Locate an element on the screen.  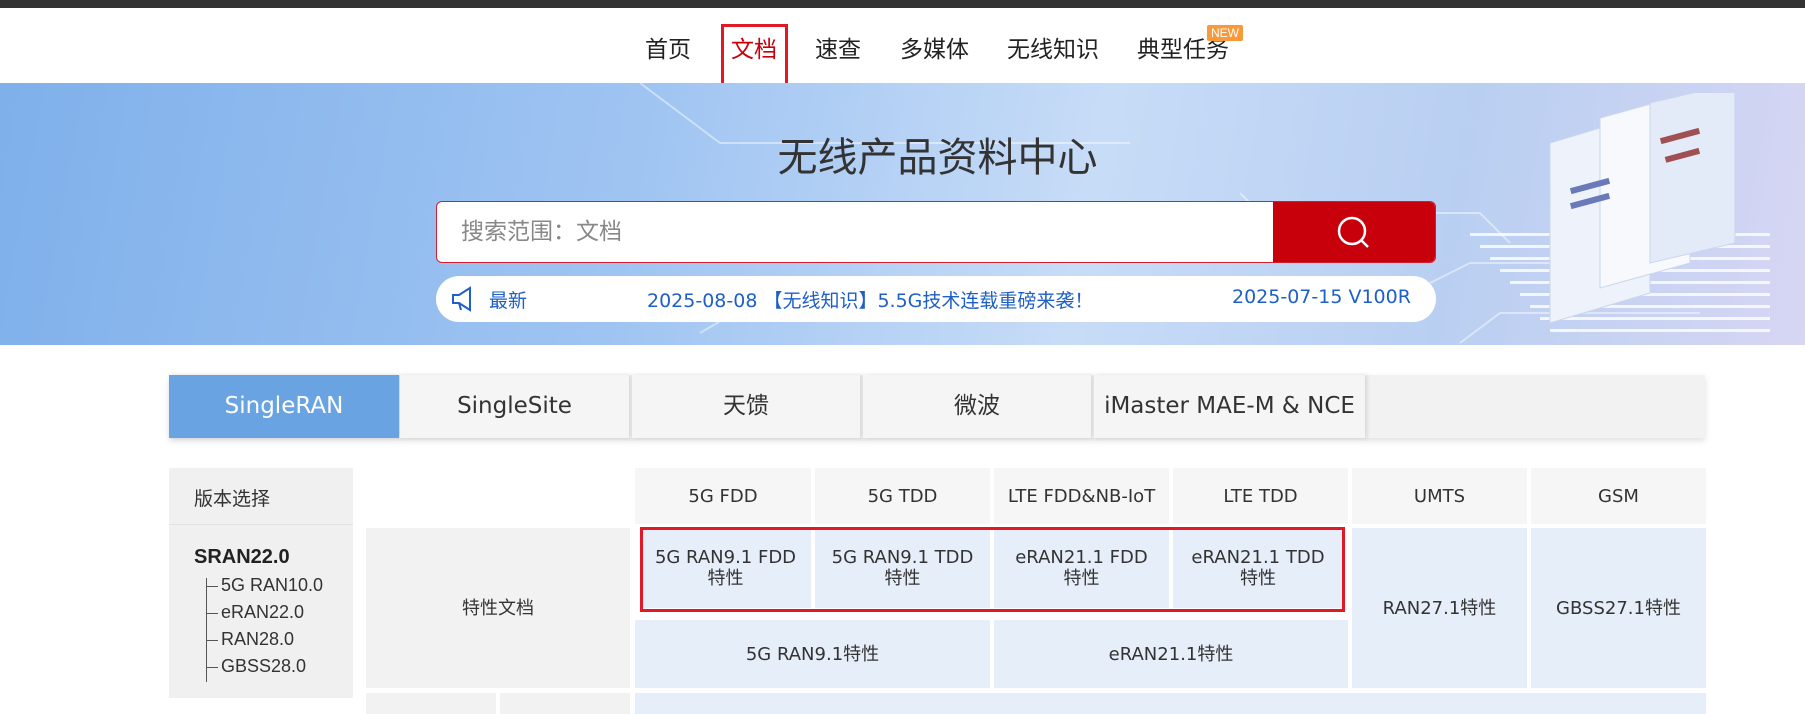
version-item-eran: eRAN22.0 is located at coordinates (262, 612).